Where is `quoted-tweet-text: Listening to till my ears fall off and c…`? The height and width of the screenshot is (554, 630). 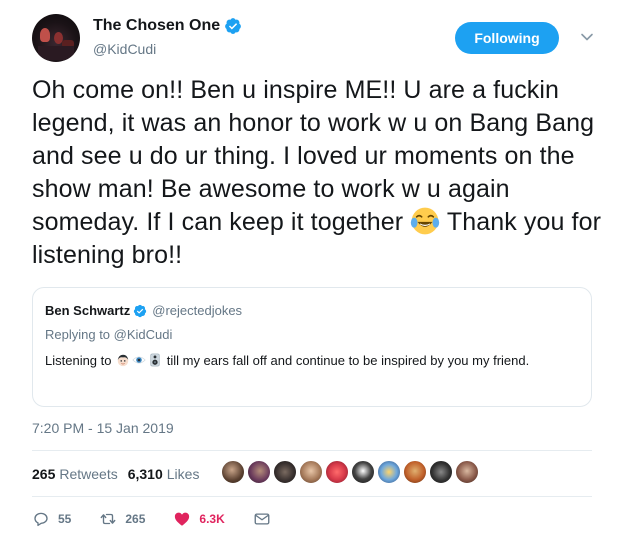 quoted-tweet-text: Listening to till my ears fall off and c… is located at coordinates (312, 361).